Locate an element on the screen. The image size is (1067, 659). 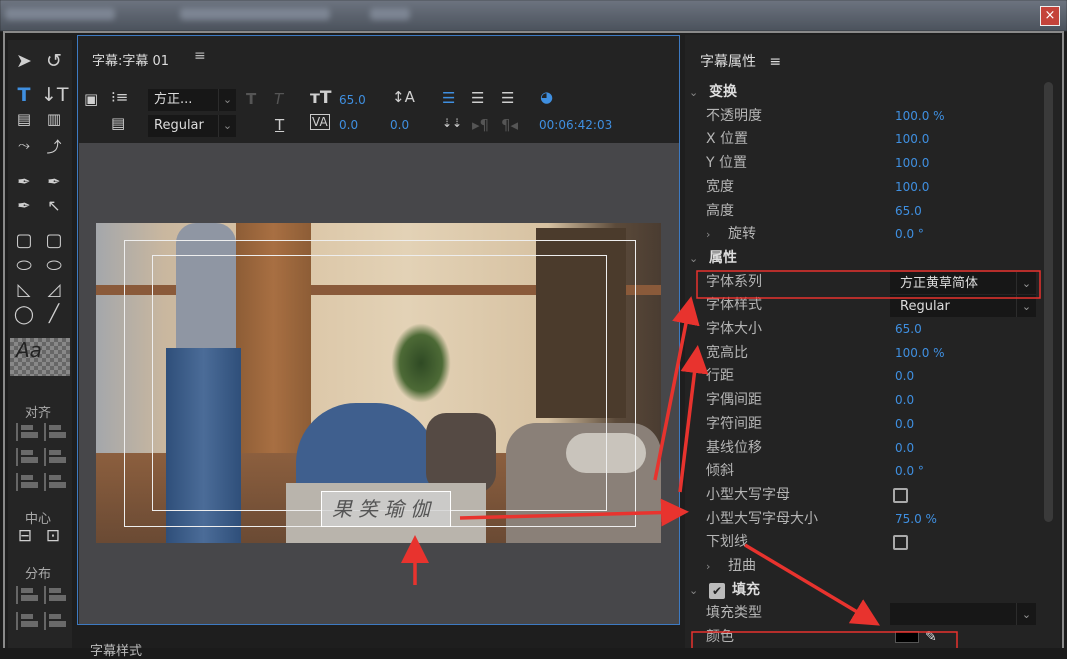
property-row: › 扭曲 is located at coordinates (862, 566).